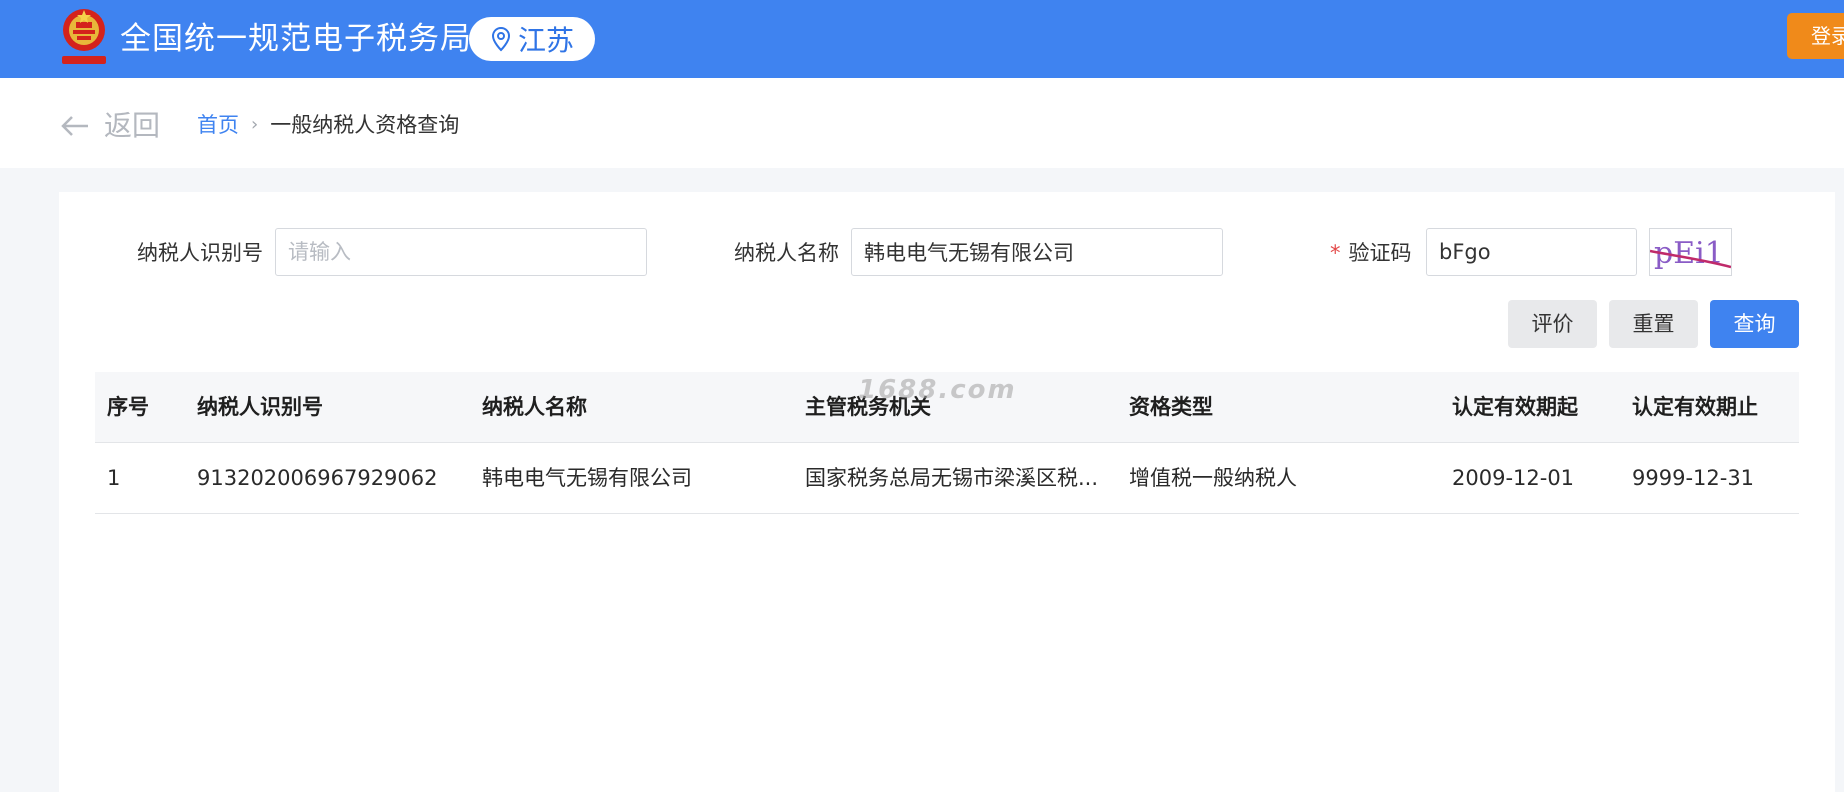  I want to click on breadcrumb-current: 一般纳税人资格查询, so click(365, 125).